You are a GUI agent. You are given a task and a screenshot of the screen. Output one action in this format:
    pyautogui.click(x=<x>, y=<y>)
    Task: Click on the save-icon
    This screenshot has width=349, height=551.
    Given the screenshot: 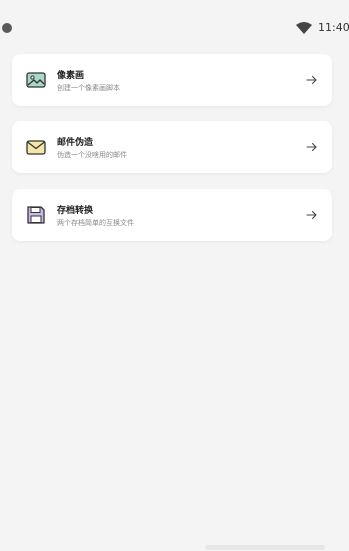 What is the action you would take?
    pyautogui.click(x=36, y=215)
    